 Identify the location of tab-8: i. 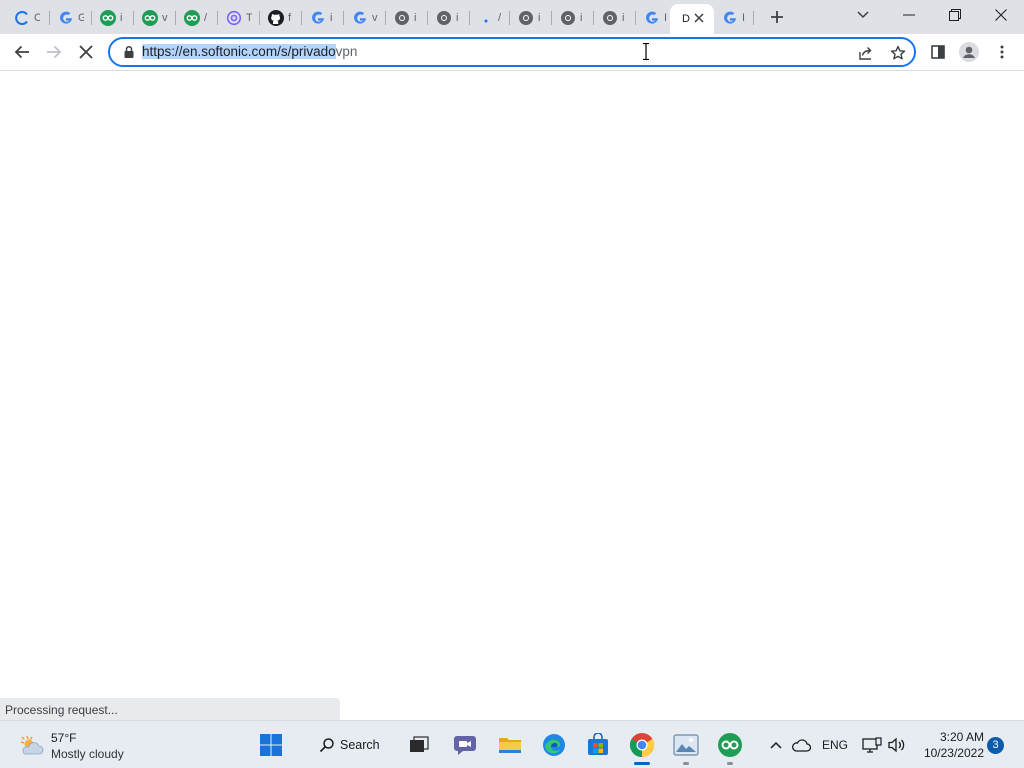
(323, 18).